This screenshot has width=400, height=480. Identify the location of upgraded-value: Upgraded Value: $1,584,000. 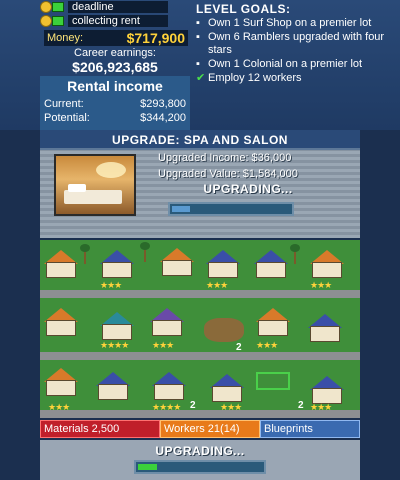
(228, 174).